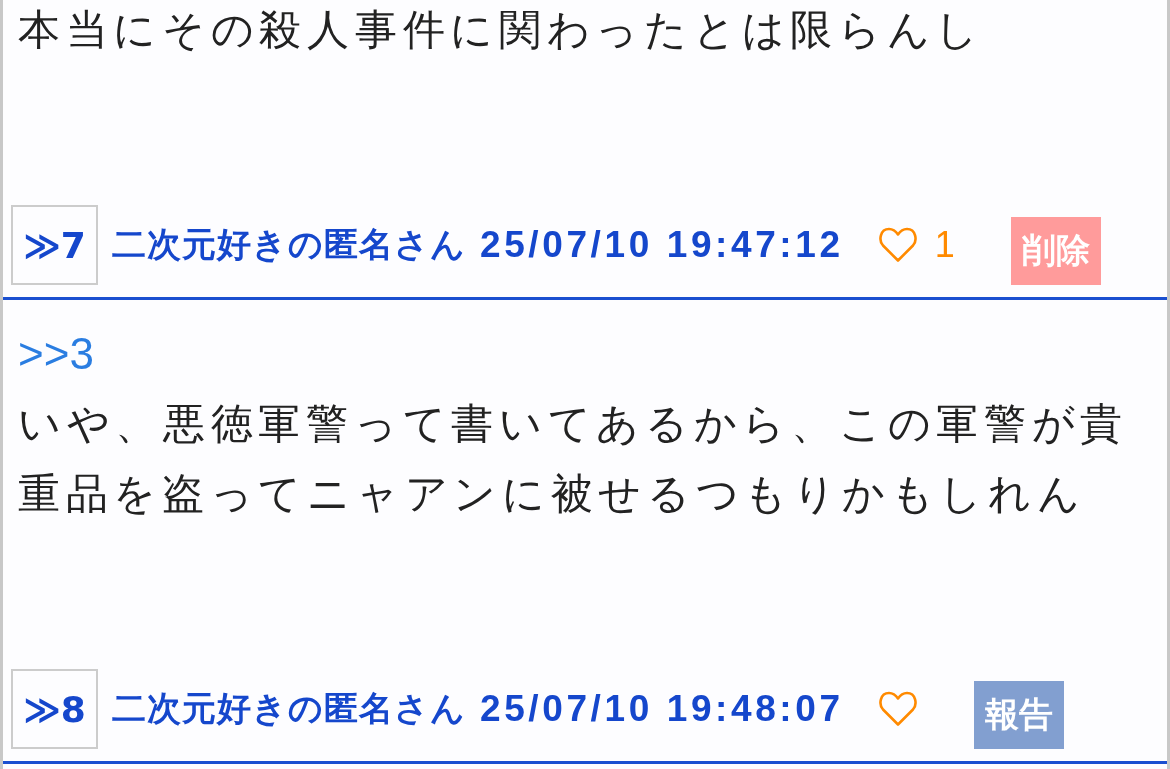  I want to click on post-date: 25/07/10 19:48:07, so click(662, 709).